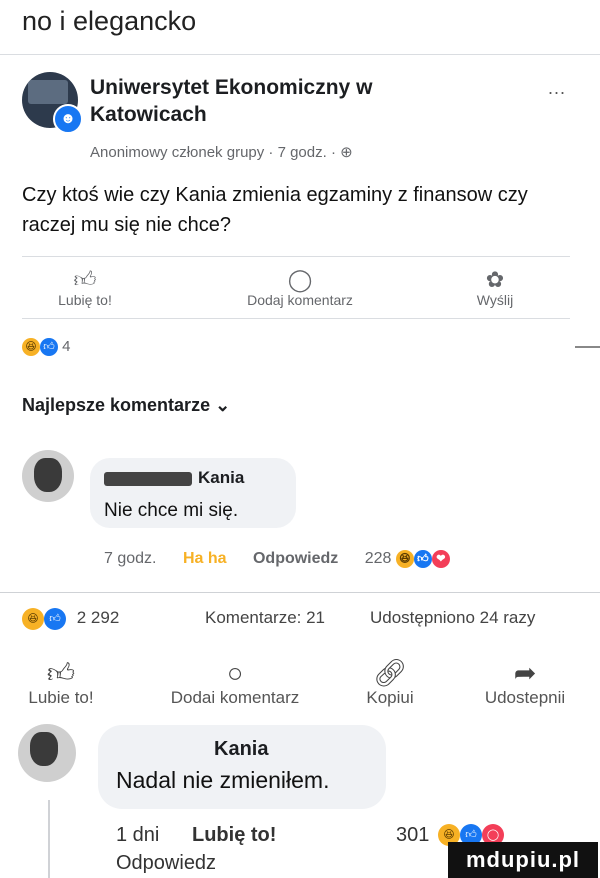 The image size is (600, 878). Describe the element at coordinates (98, 618) in the screenshot. I see `reactions-count: 2 292` at that location.